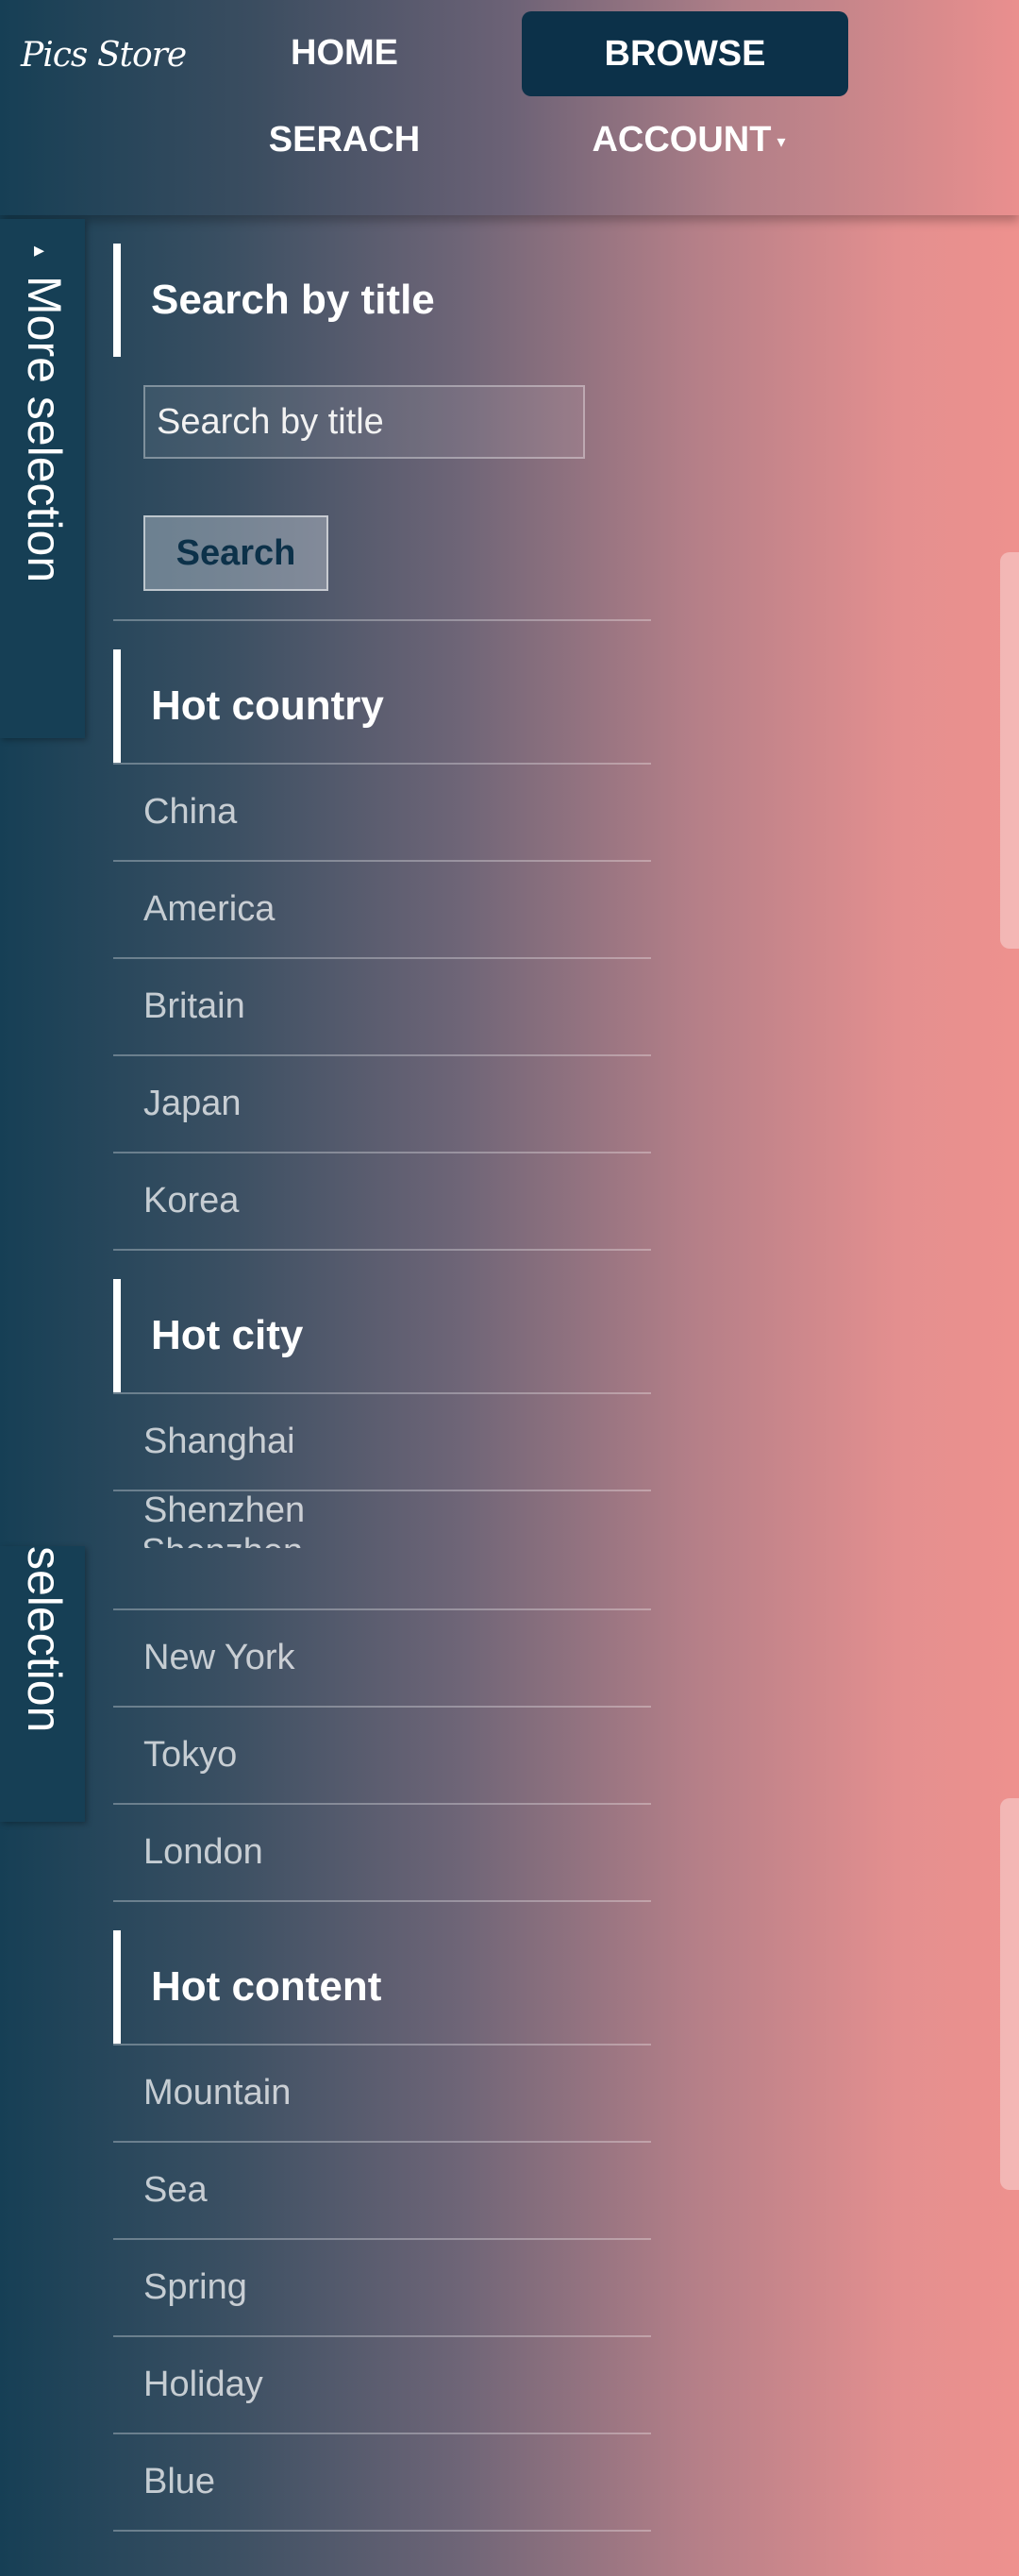 The image size is (1019, 2576). I want to click on content-item: Sea, so click(382, 2191).